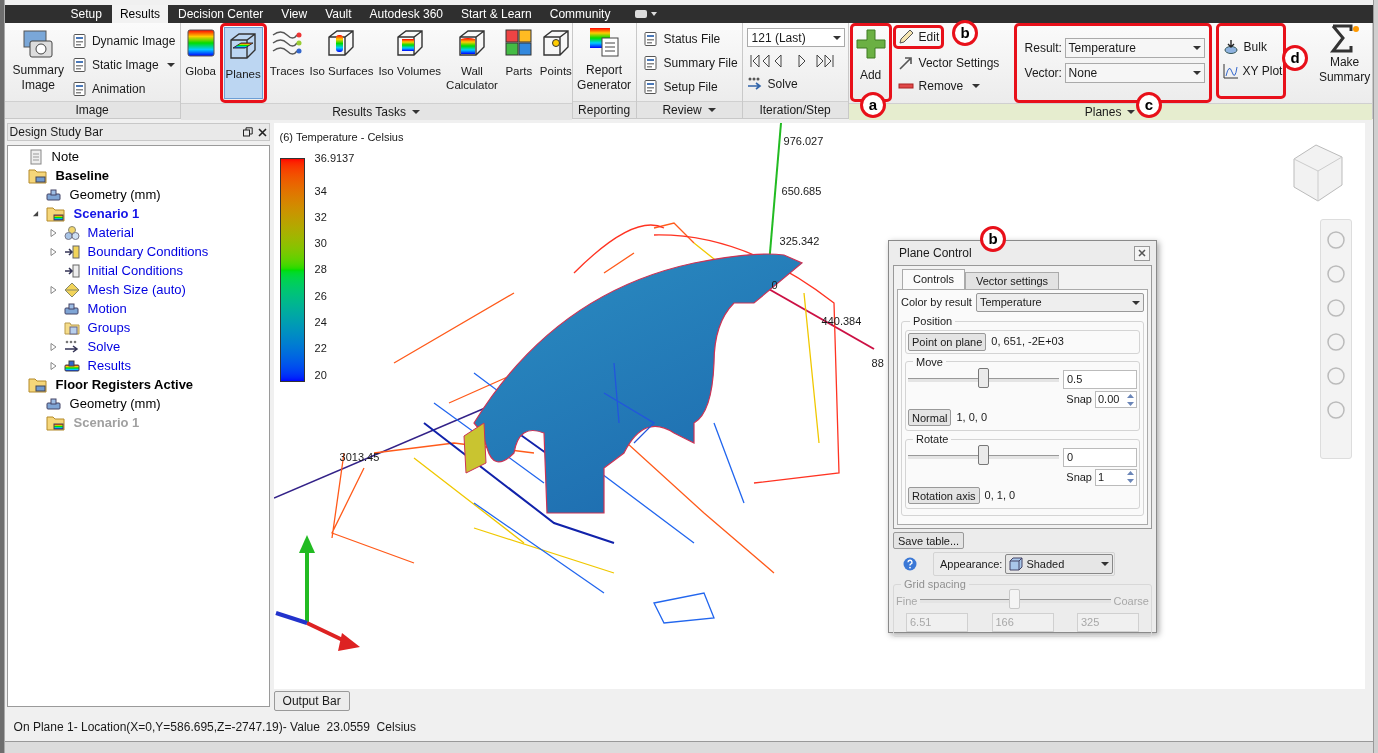 This screenshot has height=753, width=1378. What do you see at coordinates (106, 213) in the screenshot?
I see `tree-item: Scenario 1` at bounding box center [106, 213].